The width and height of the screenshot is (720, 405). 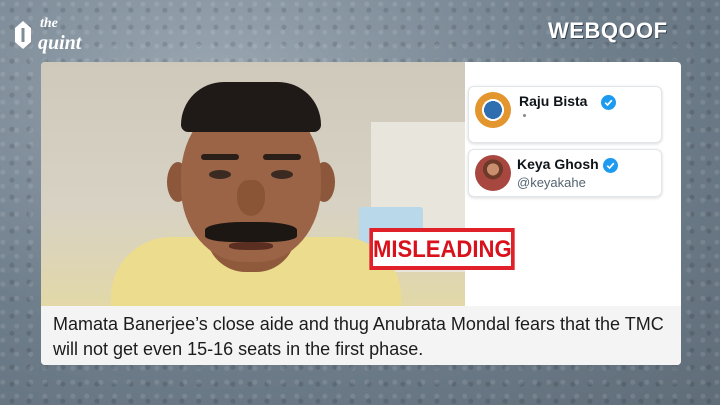 I want to click on logo-text-the: the, so click(x=49, y=23).